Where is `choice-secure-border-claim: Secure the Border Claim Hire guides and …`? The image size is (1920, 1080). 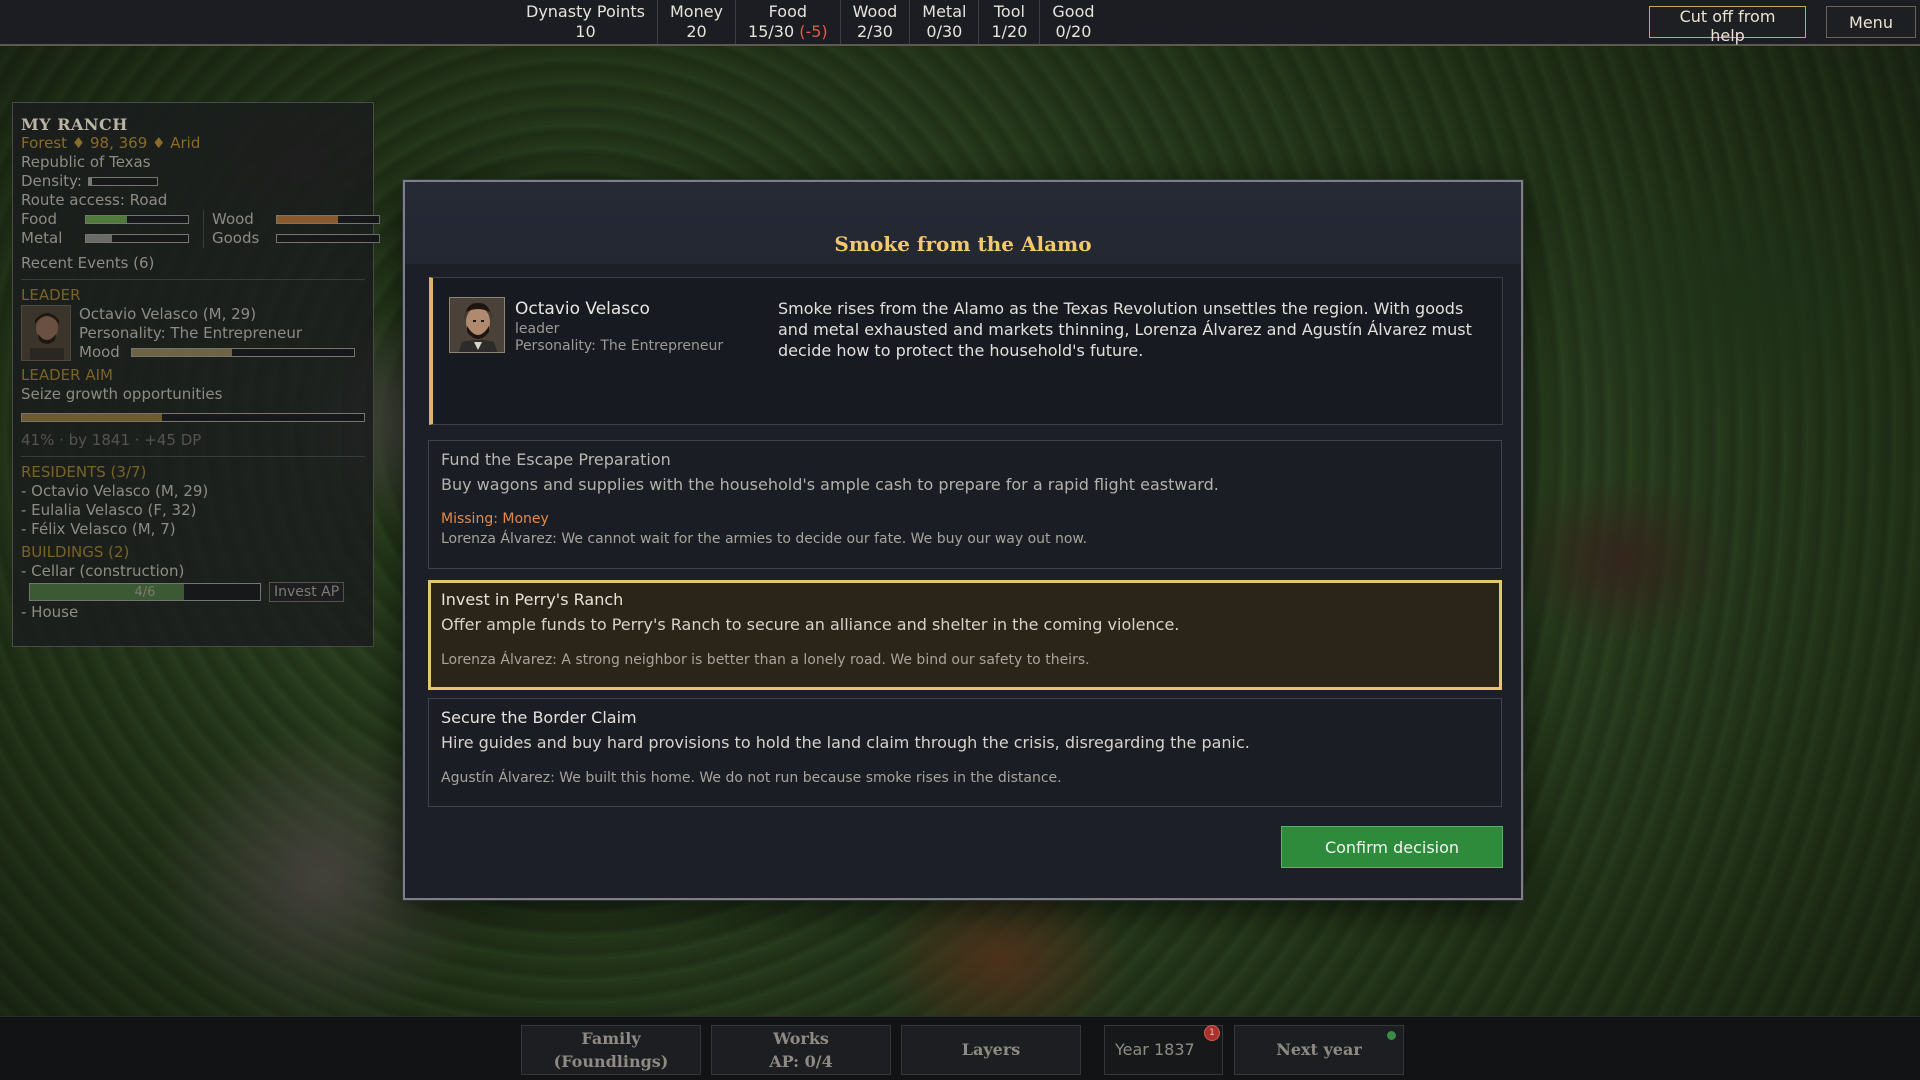 choice-secure-border-claim: Secure the Border Claim Hire guides and … is located at coordinates (965, 752).